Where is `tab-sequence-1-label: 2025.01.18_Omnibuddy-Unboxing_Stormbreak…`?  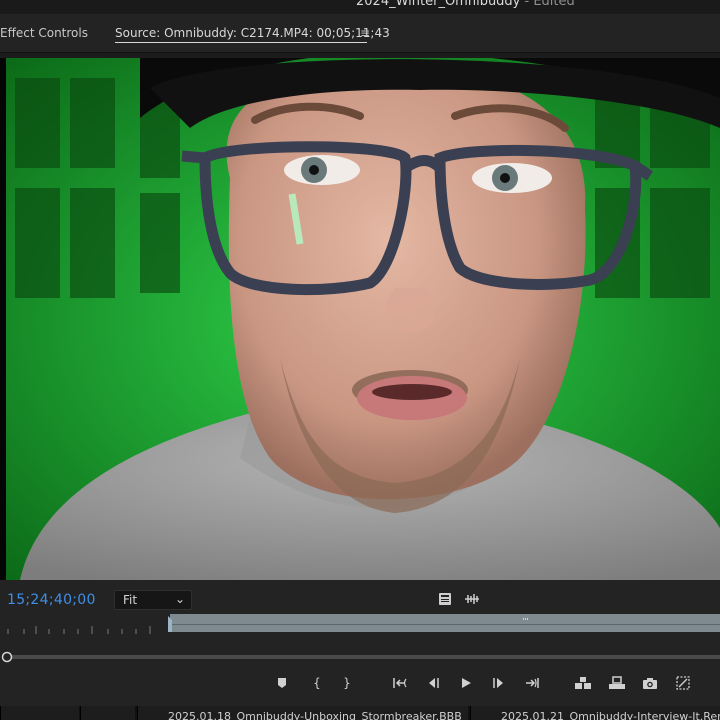 tab-sequence-1-label: 2025.01.18_Omnibuddy-Unboxing_Stormbreak… is located at coordinates (315, 715).